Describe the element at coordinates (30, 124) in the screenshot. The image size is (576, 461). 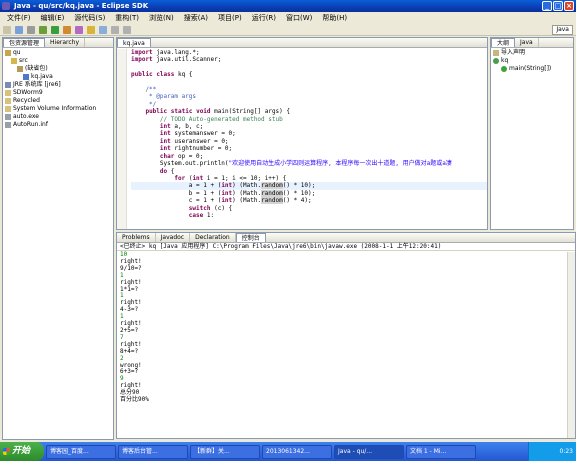
I see `tree-item-label: AutoRun.inf` at that location.